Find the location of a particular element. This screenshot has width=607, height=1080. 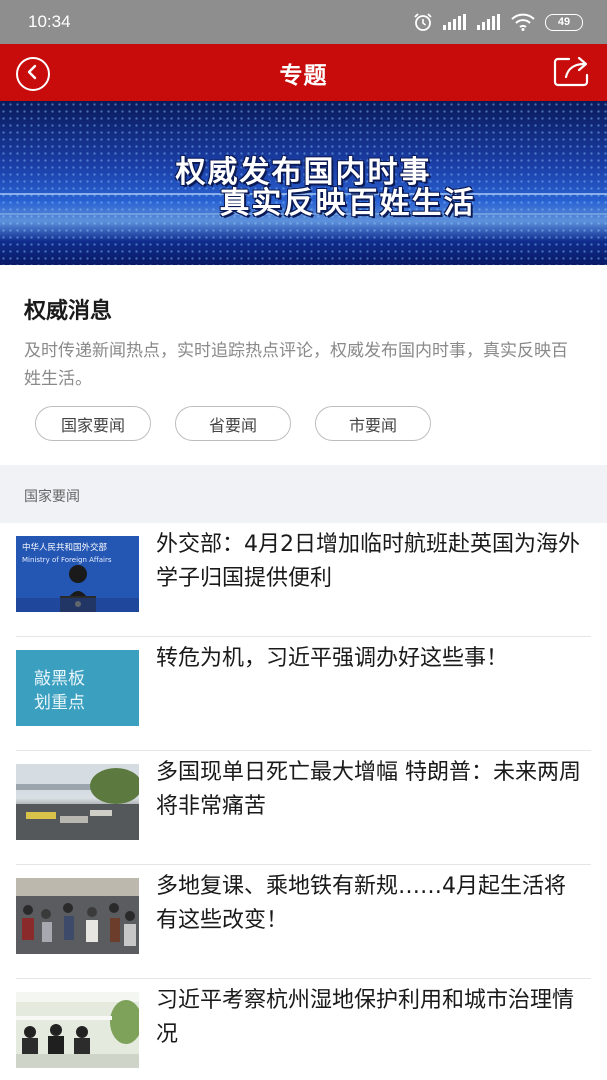

section-label: 国家要闻 is located at coordinates (52, 497).